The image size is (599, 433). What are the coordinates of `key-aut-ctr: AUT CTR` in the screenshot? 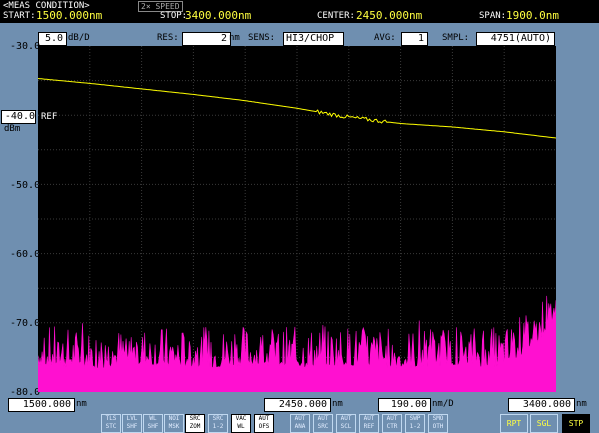 It's located at (392, 423).